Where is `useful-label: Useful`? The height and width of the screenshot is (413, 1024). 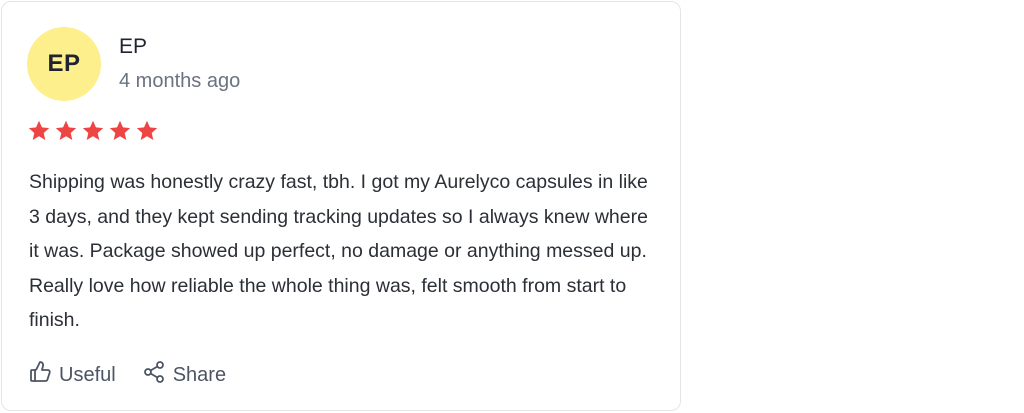
useful-label: Useful is located at coordinates (87, 374).